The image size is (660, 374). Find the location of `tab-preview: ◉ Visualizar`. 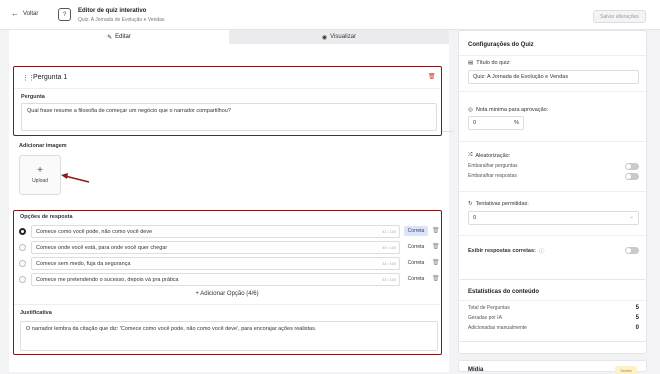

tab-preview: ◉ Visualizar is located at coordinates (339, 37).